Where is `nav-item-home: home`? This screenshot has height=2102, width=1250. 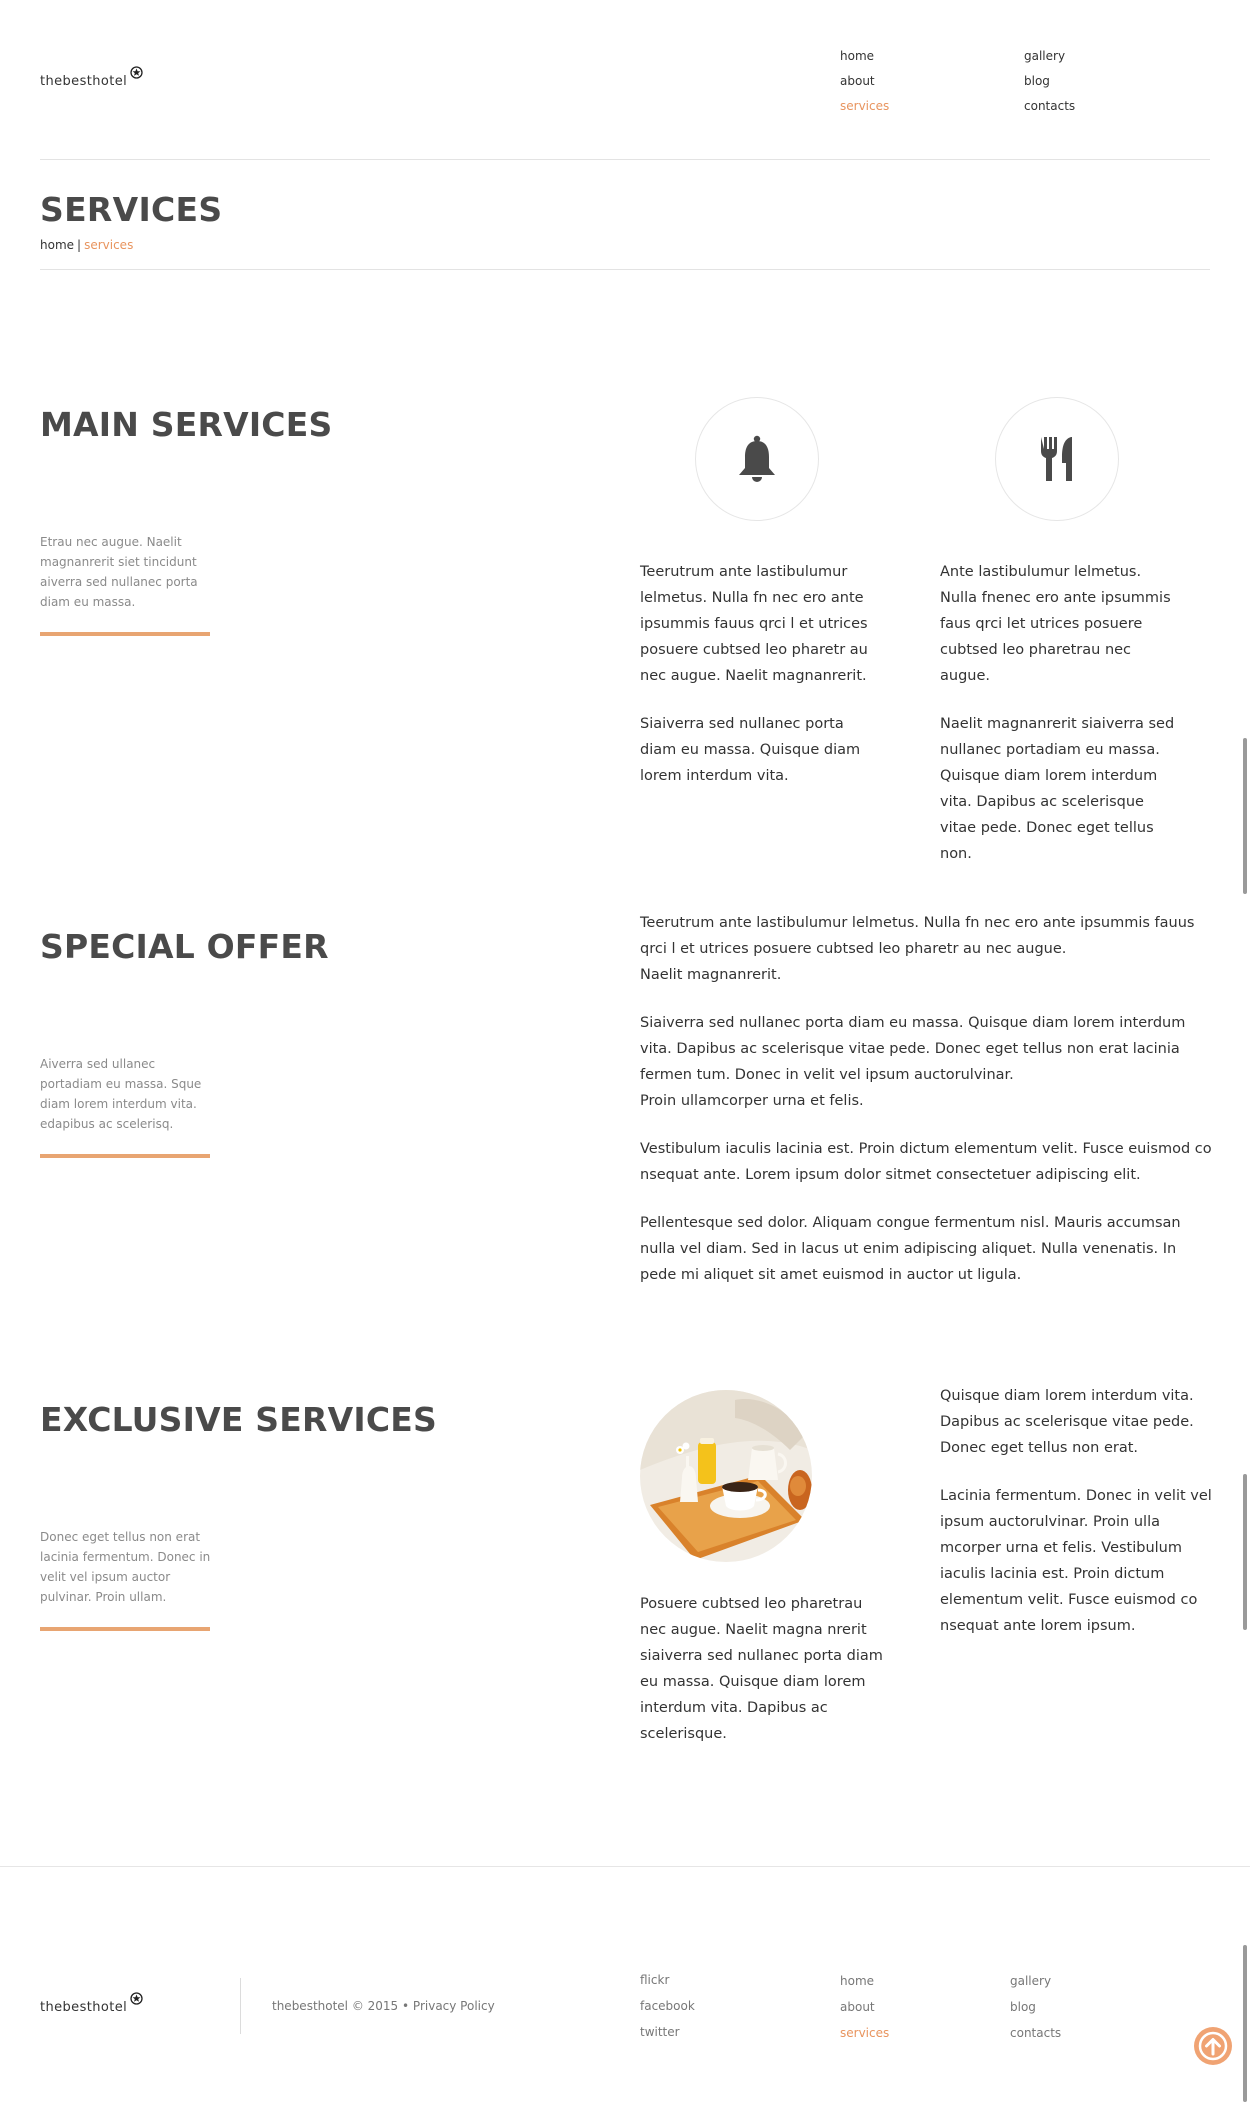
nav-item-home: home is located at coordinates (910, 56).